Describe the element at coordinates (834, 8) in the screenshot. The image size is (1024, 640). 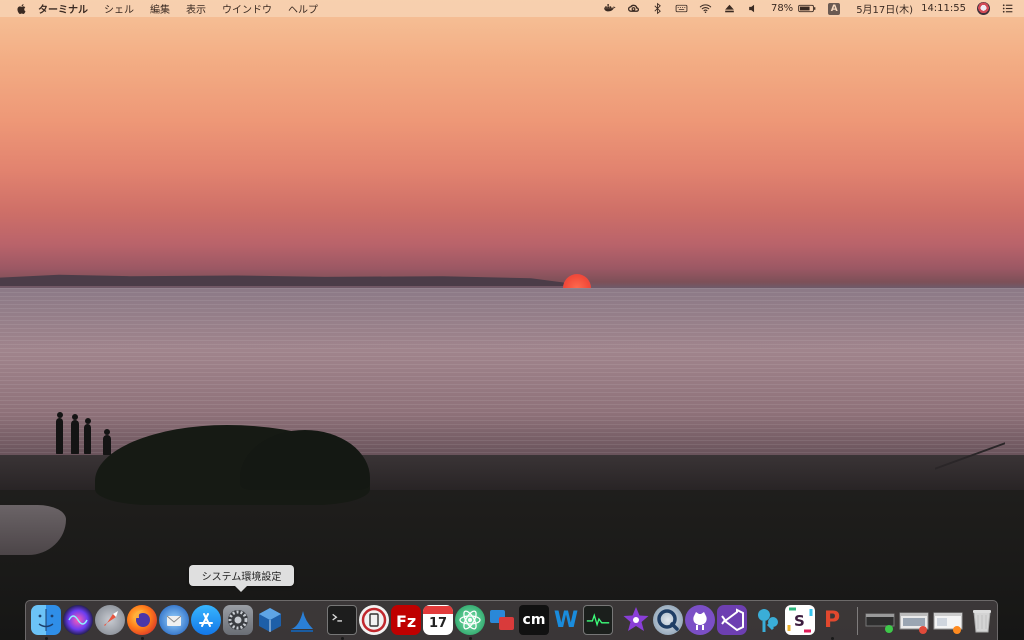
I see `input-source-icon: A` at that location.